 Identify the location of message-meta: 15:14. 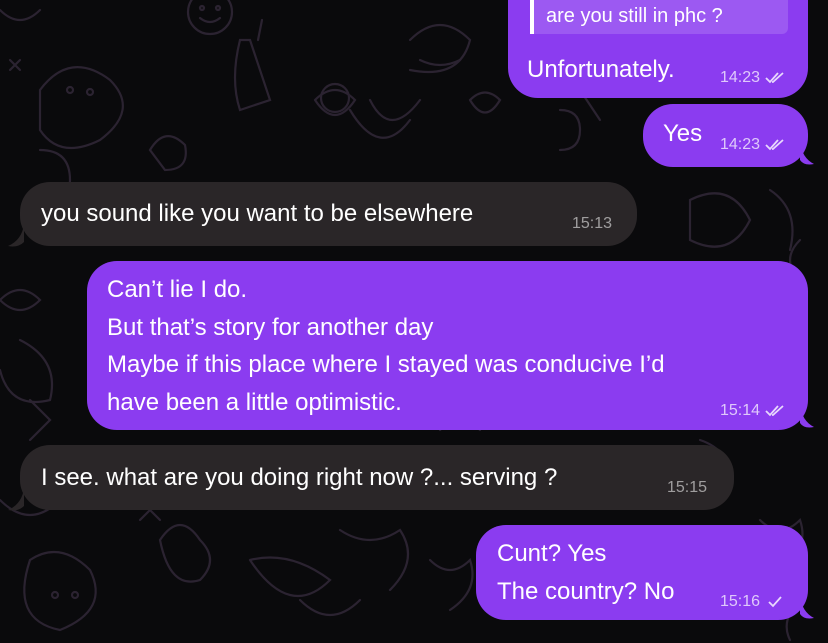
(752, 411).